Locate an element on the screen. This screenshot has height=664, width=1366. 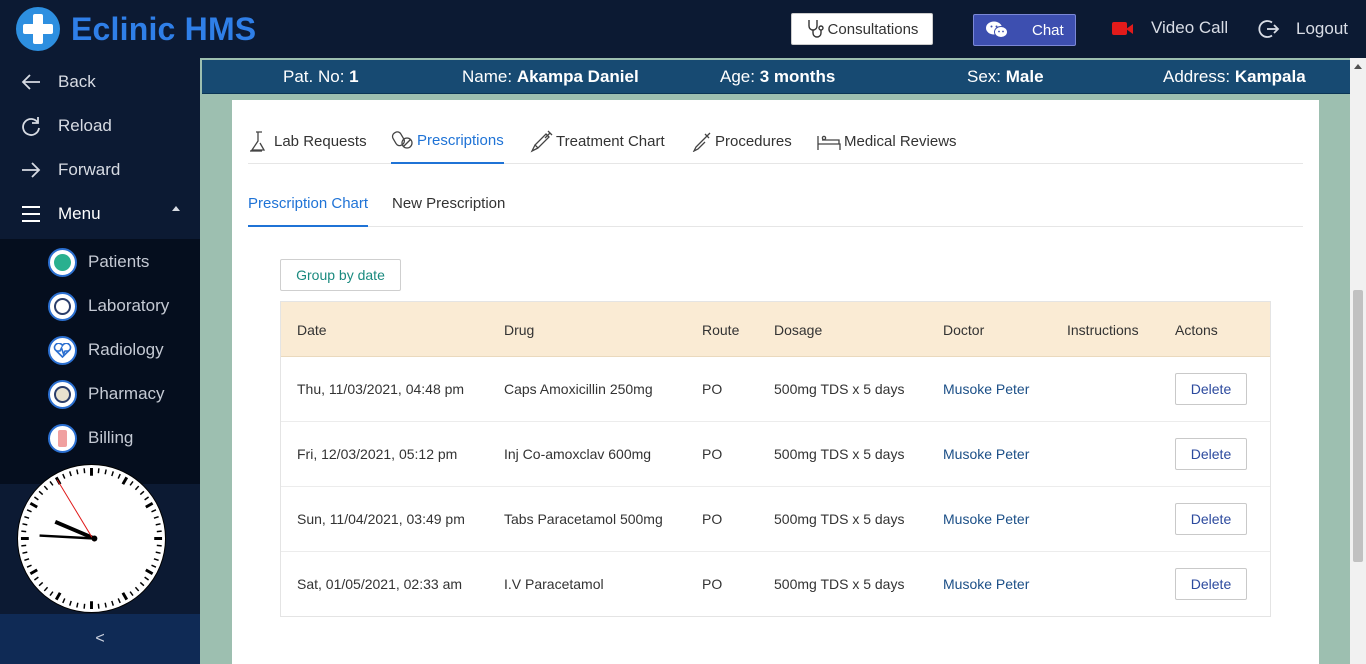
video-camera-icon is located at coordinates (1123, 28).